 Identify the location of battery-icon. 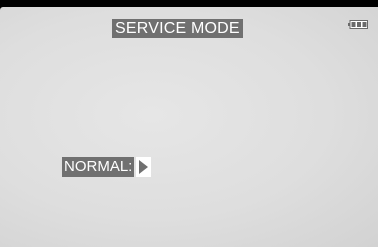
(358, 24).